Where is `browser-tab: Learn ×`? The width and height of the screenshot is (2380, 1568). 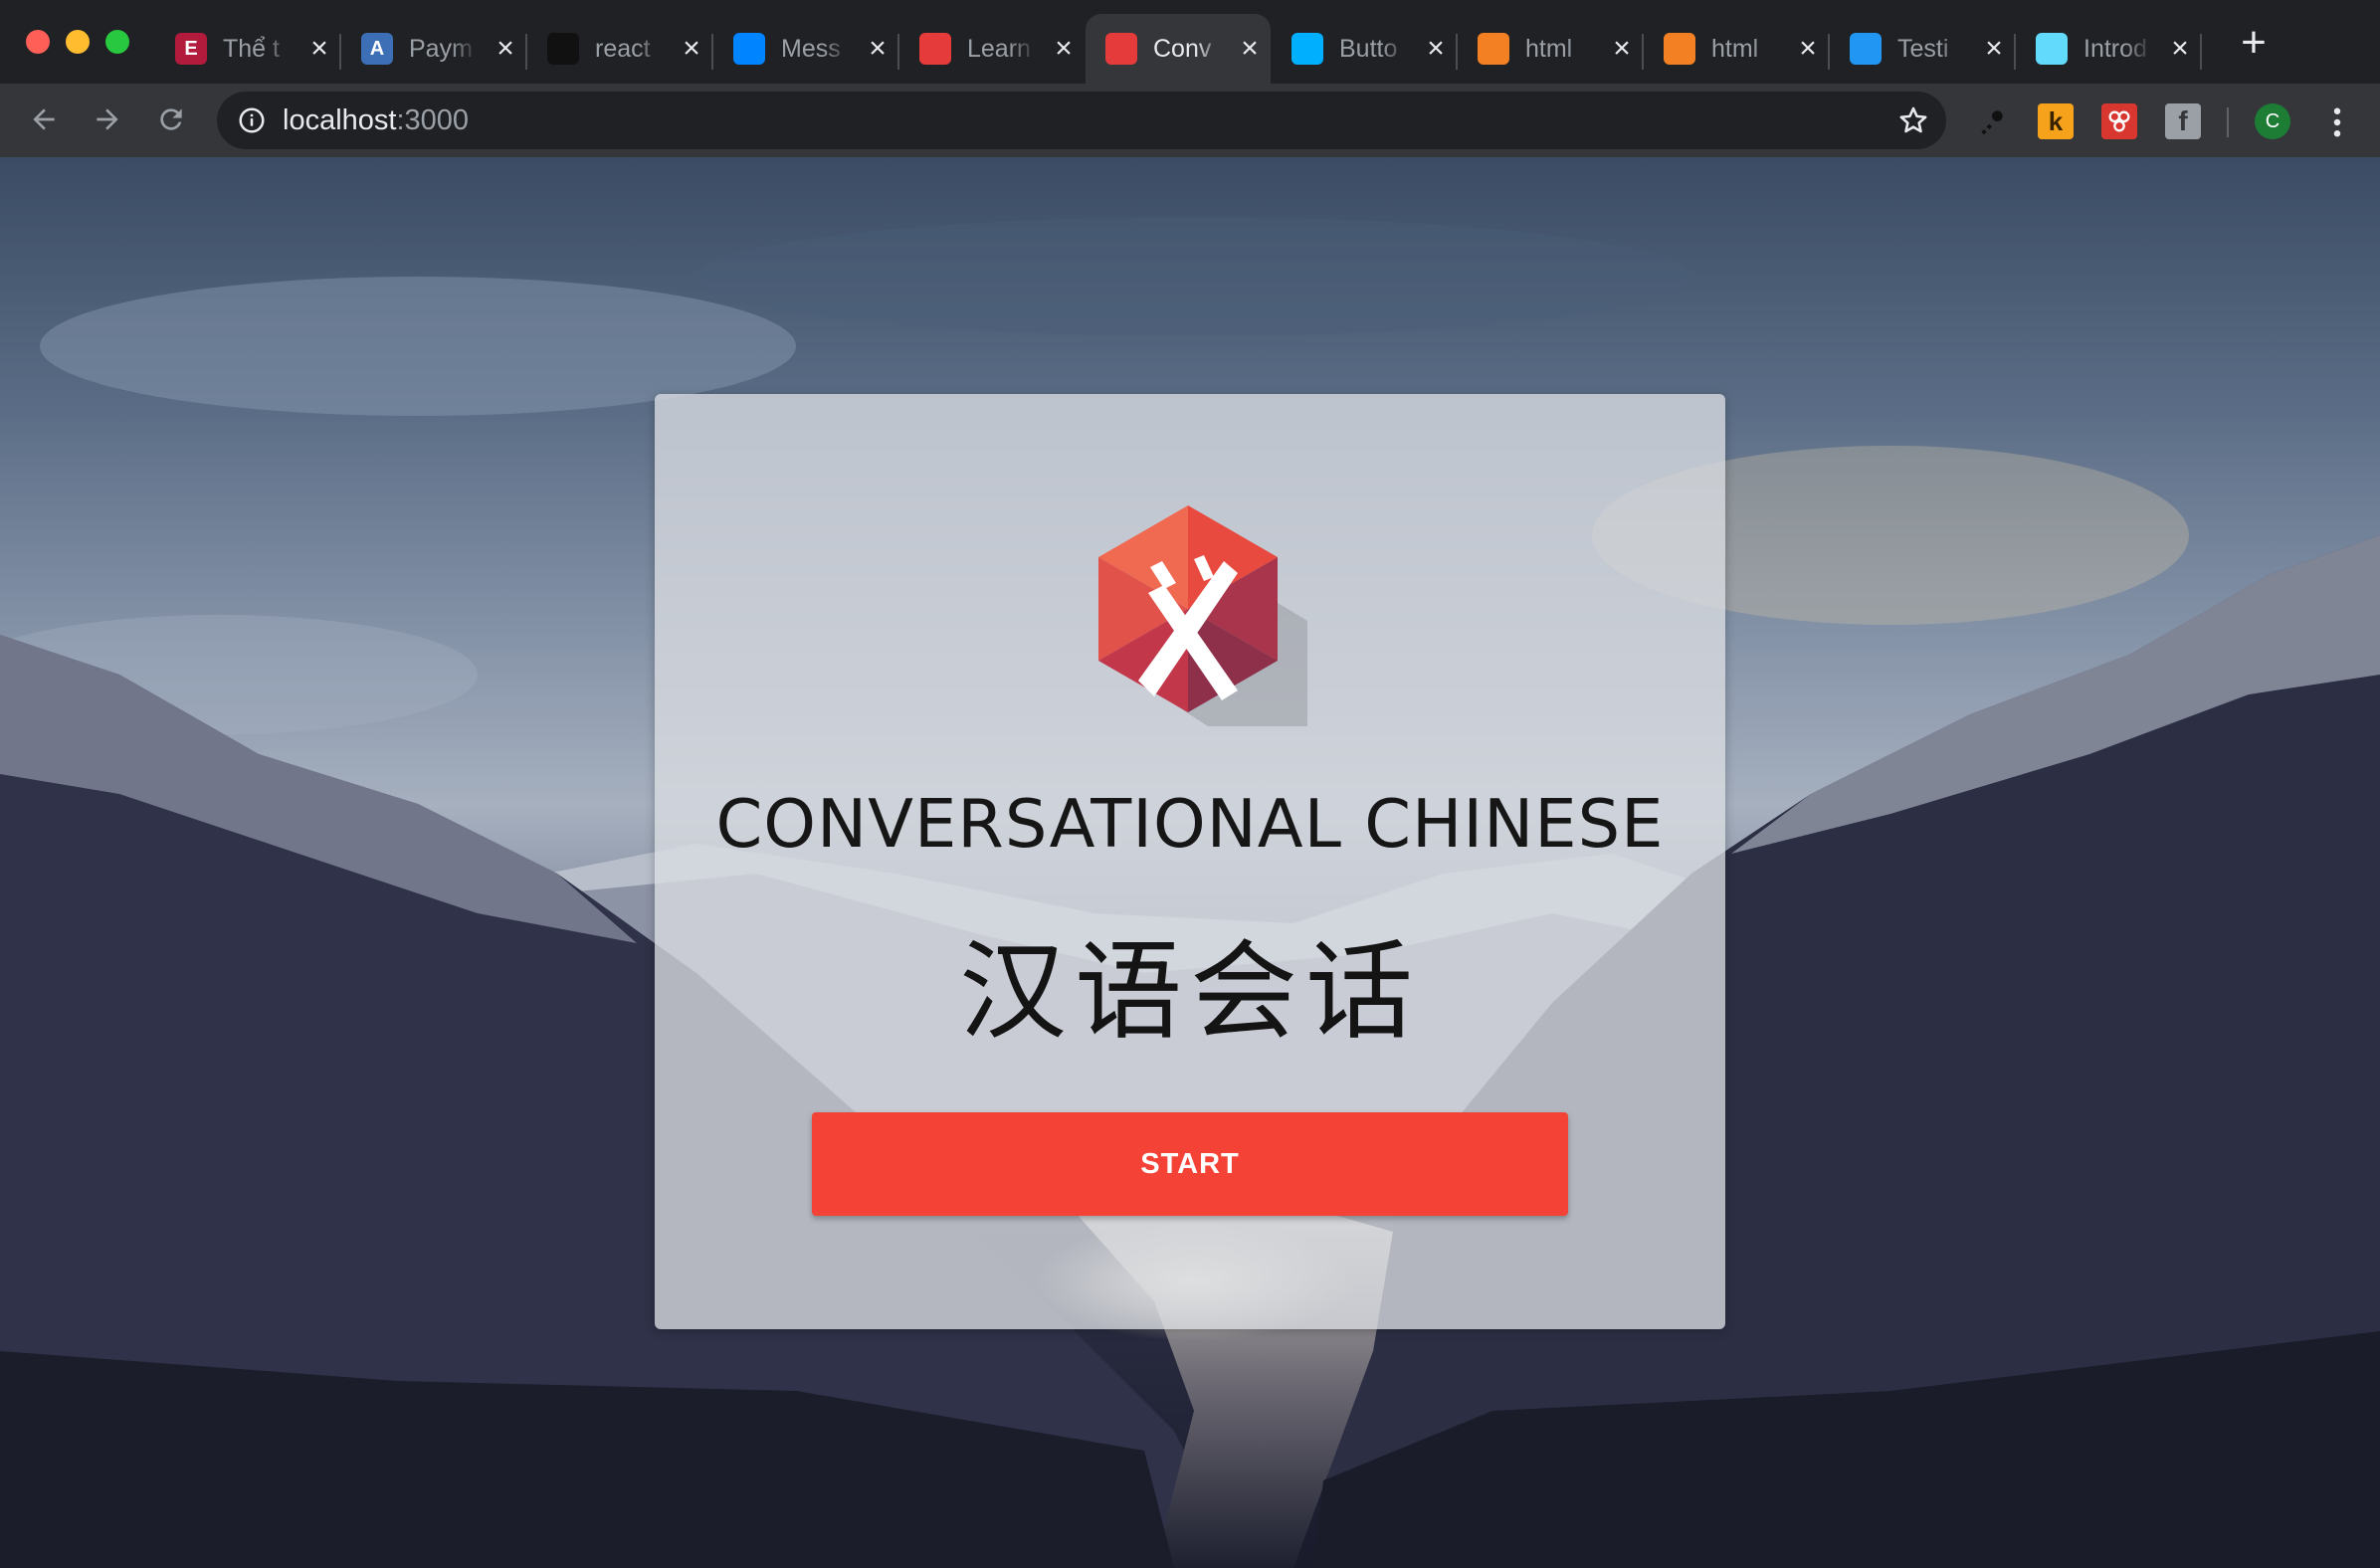 browser-tab: Learn × is located at coordinates (992, 49).